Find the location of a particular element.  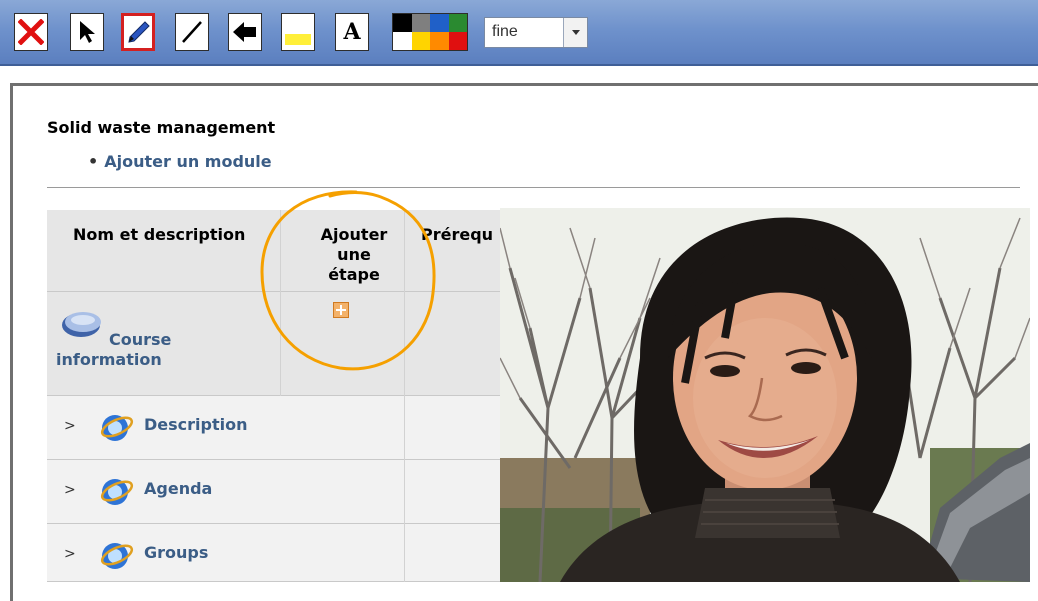

table-row: > Description is located at coordinates (273, 428).